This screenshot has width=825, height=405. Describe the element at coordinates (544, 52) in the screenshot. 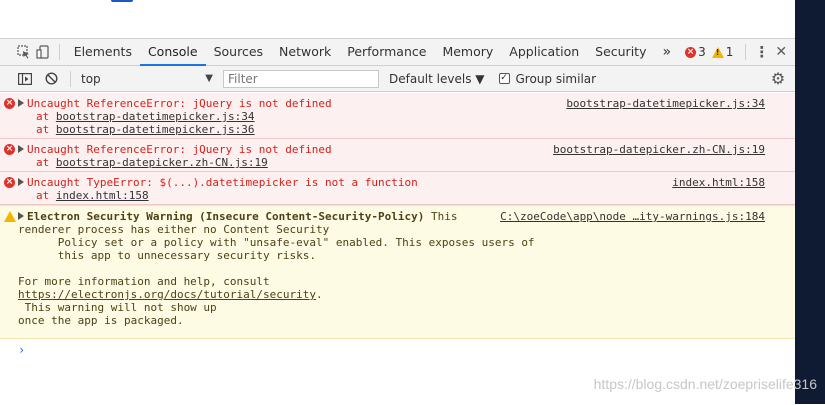

I see `tab-application: Application` at that location.